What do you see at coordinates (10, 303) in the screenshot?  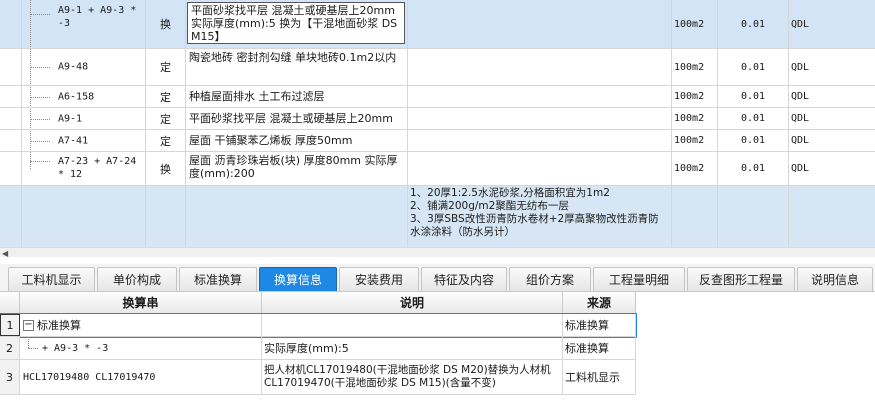 I see `corner-header` at bounding box center [10, 303].